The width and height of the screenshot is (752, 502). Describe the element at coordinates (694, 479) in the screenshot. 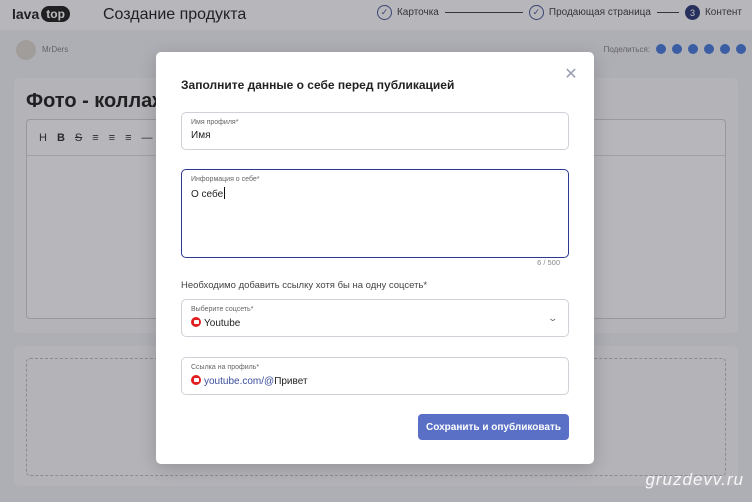

I see `watermark: gruzdevv.ru` at that location.